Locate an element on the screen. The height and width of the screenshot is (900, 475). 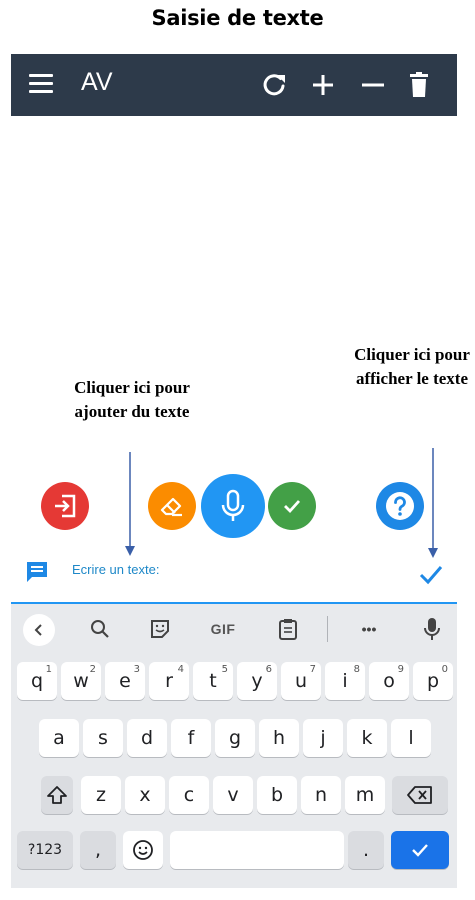
key-h: h is located at coordinates (279, 738).